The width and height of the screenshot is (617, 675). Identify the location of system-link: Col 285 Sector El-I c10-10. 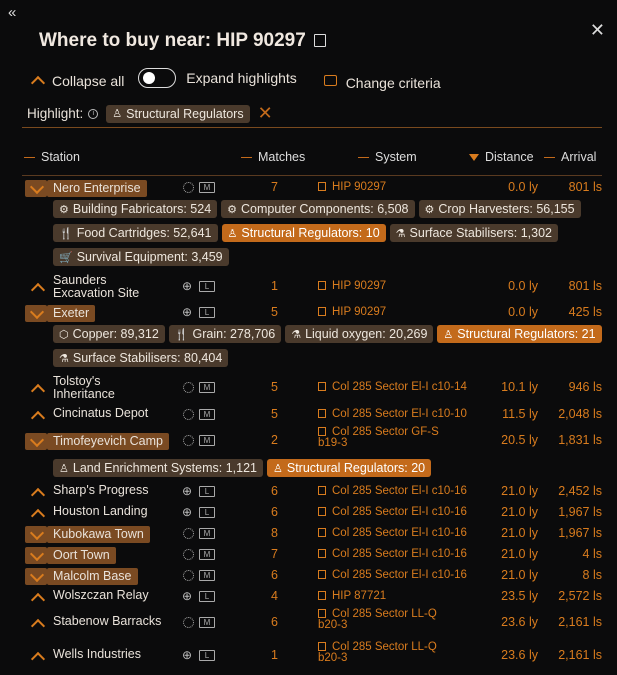
(392, 414).